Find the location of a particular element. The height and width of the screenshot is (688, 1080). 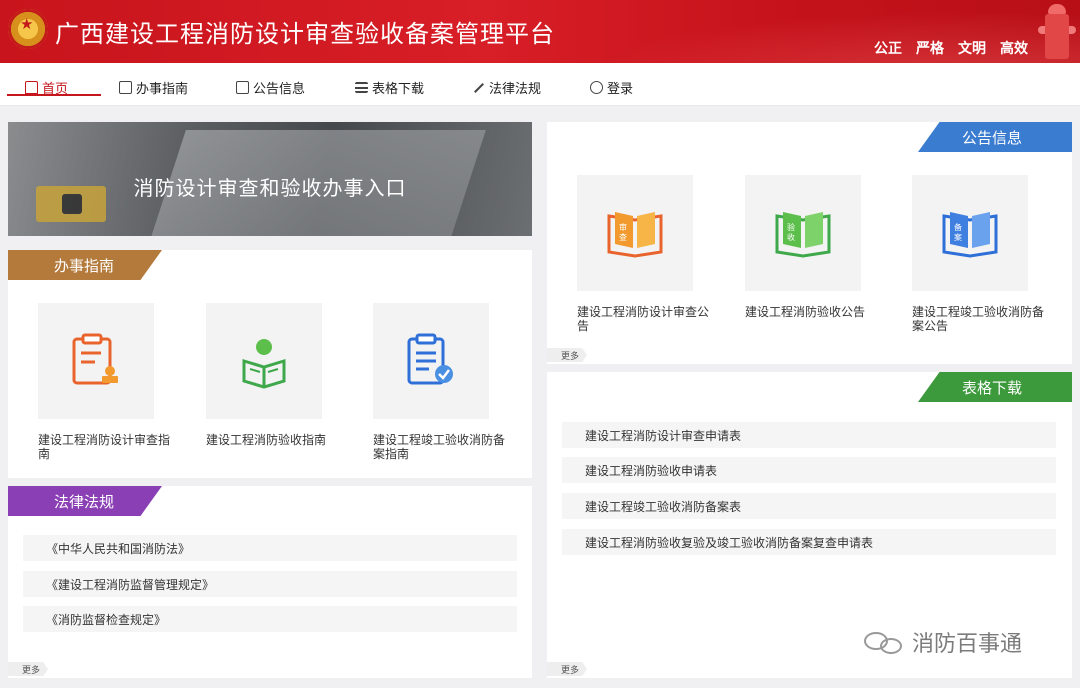

checklist-icon is located at coordinates (430, 359).